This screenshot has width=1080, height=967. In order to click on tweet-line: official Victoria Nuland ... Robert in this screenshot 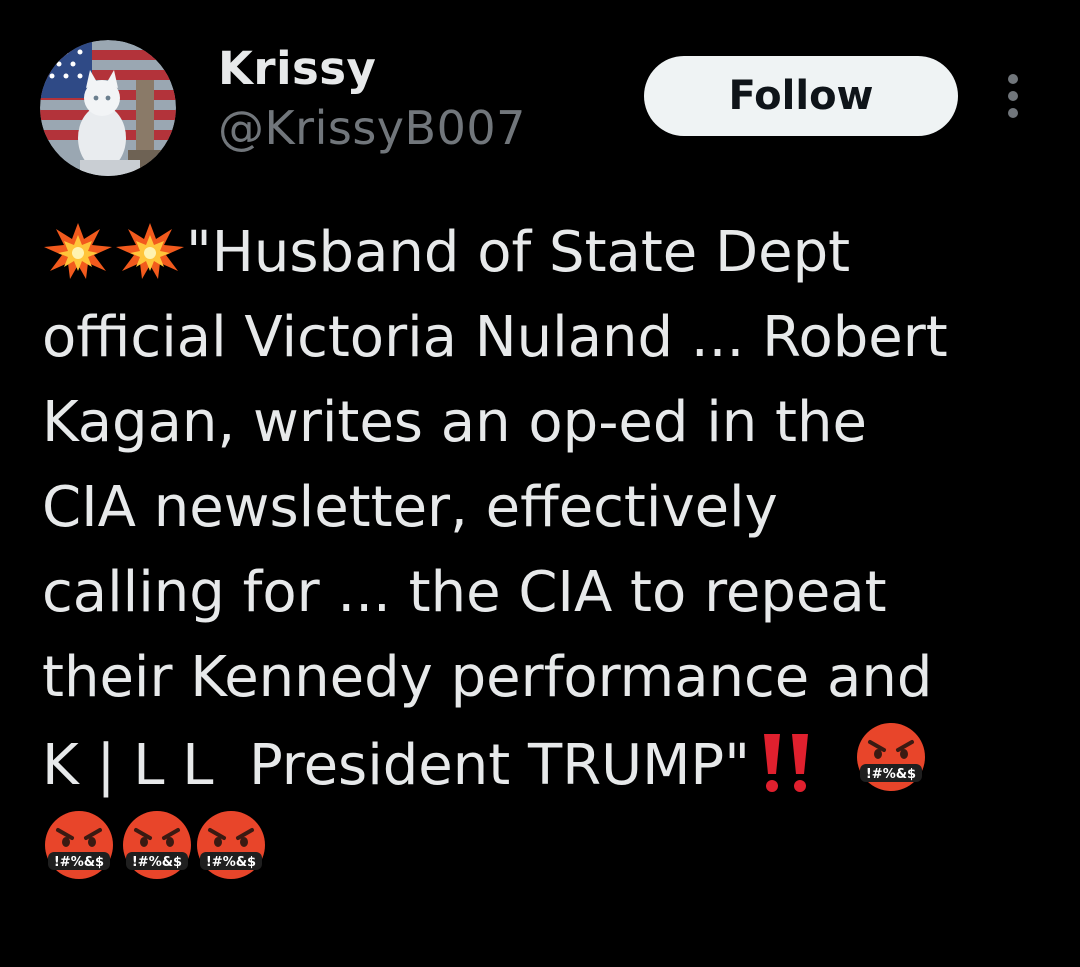, I will do `click(495, 337)`.